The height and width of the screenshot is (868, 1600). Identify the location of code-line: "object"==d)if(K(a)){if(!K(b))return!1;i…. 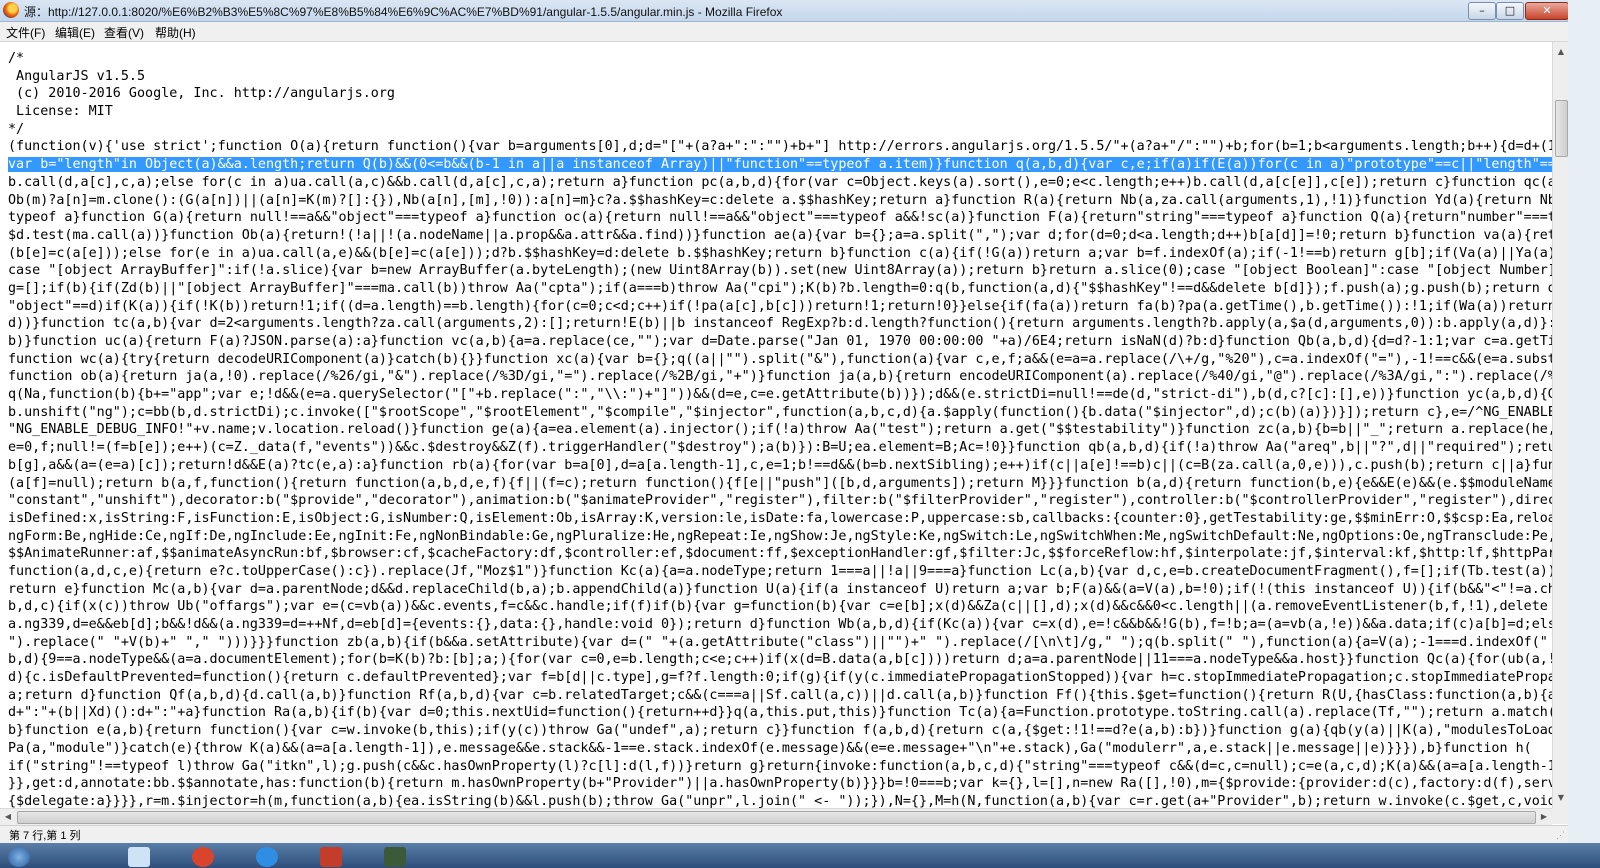
(780, 306).